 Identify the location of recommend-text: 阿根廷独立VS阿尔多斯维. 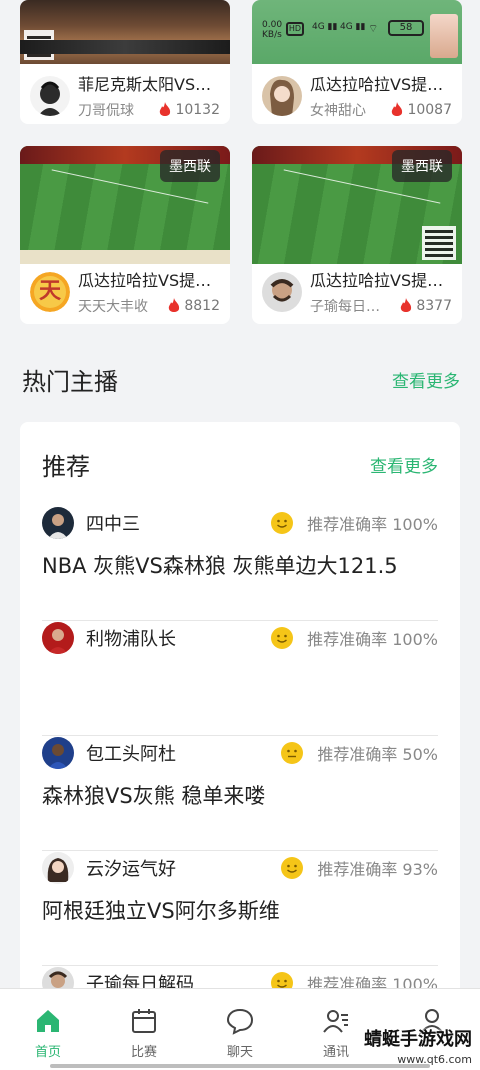
(161, 911).